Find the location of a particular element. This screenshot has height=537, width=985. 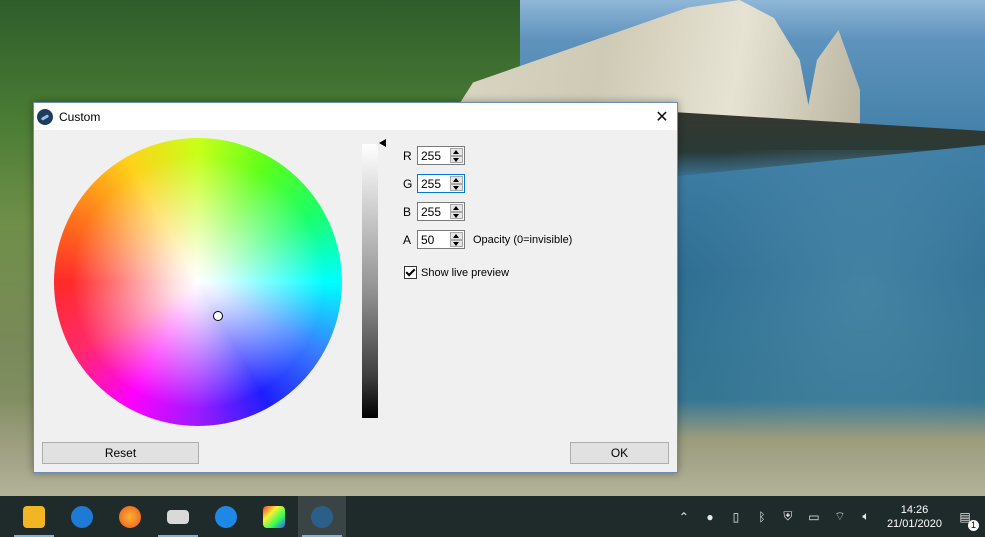

alpha-value: 50 is located at coordinates (426, 240).